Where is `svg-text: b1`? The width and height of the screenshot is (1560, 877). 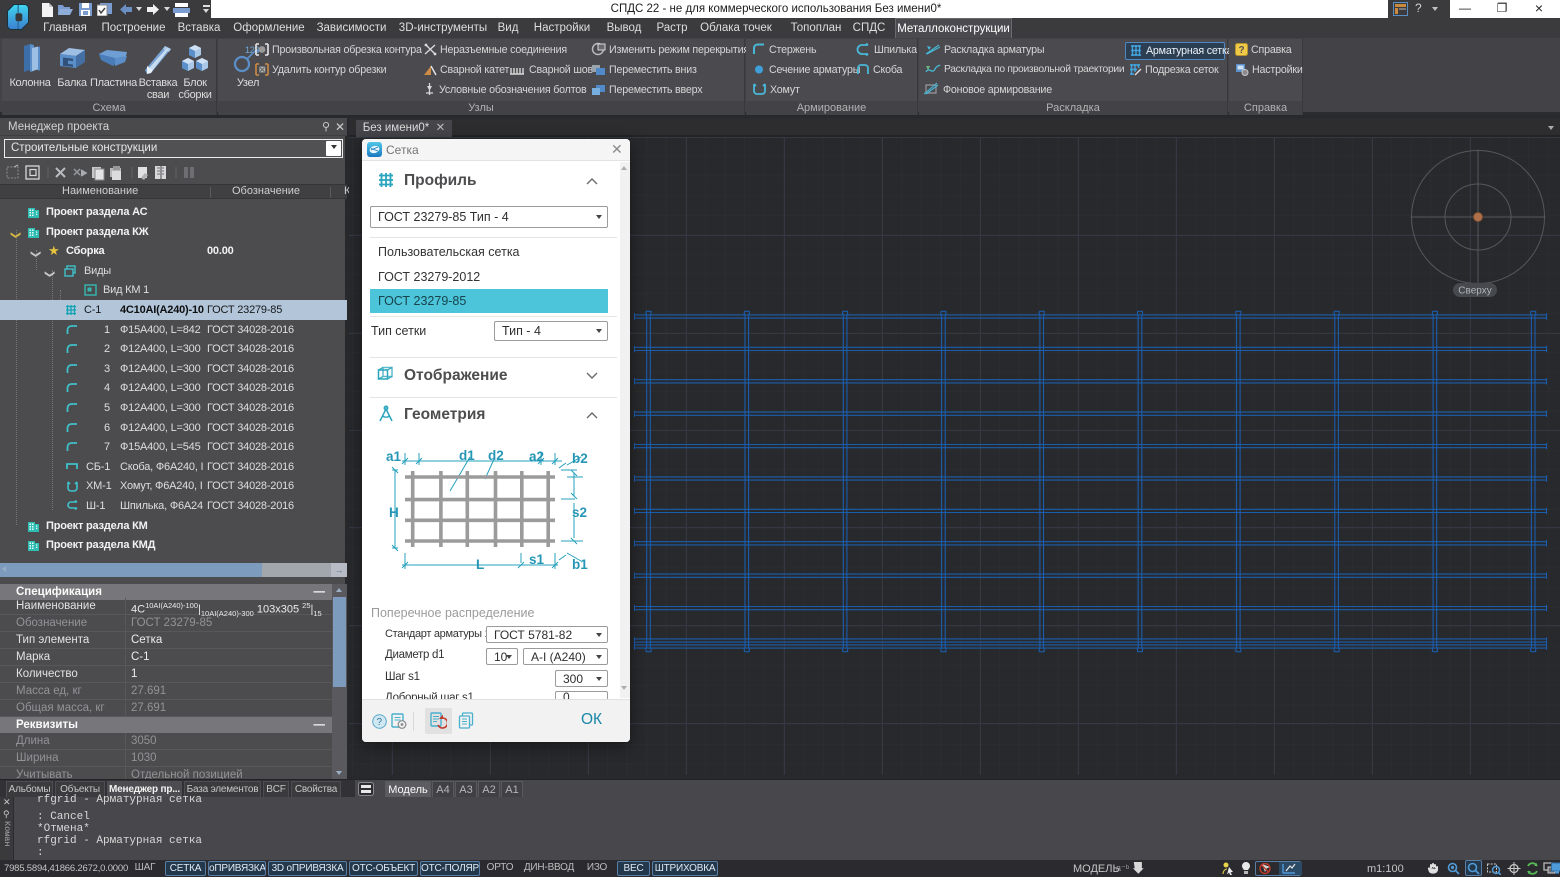
svg-text: b1 is located at coordinates (580, 564).